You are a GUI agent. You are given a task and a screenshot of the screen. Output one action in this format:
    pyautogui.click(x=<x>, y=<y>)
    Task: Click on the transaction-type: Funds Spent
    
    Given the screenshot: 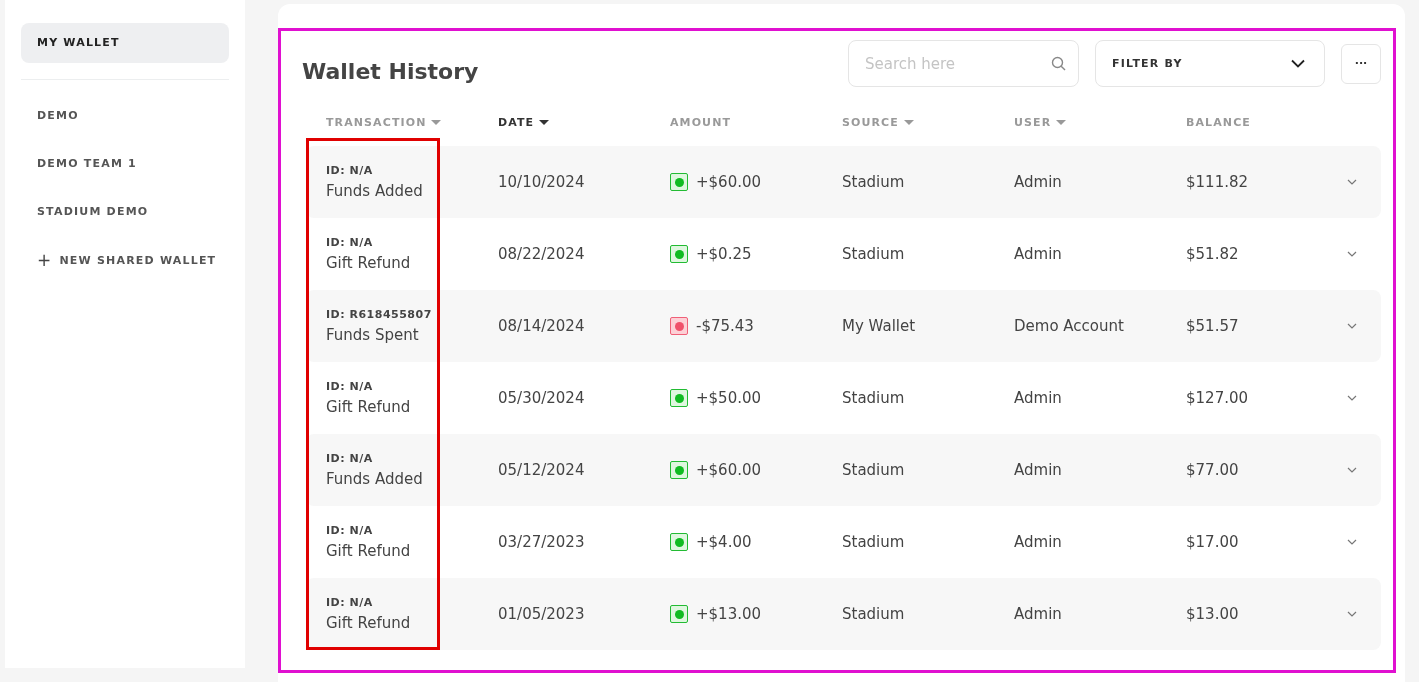 What is the action you would take?
    pyautogui.click(x=373, y=335)
    